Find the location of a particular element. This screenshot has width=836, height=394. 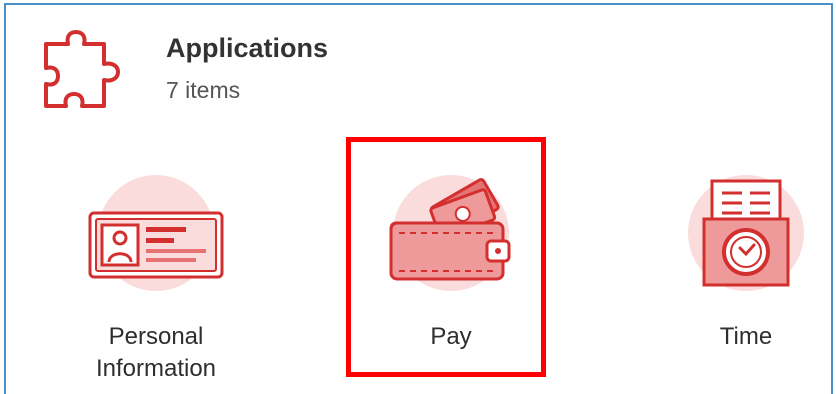

id-card-icon is located at coordinates (156, 245).